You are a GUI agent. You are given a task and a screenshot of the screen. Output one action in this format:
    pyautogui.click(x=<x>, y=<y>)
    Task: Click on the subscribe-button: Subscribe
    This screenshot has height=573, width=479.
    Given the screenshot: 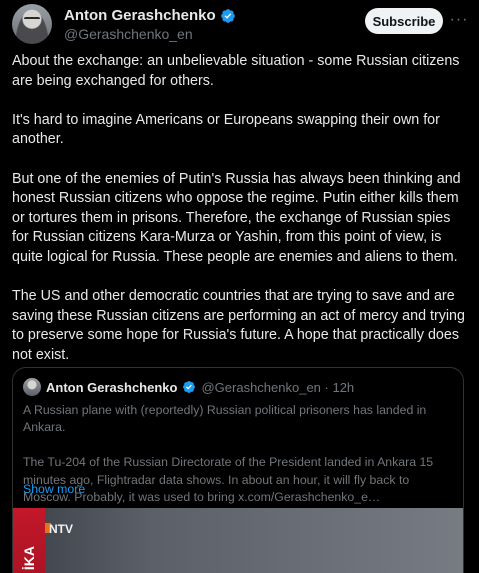 What is the action you would take?
    pyautogui.click(x=404, y=21)
    